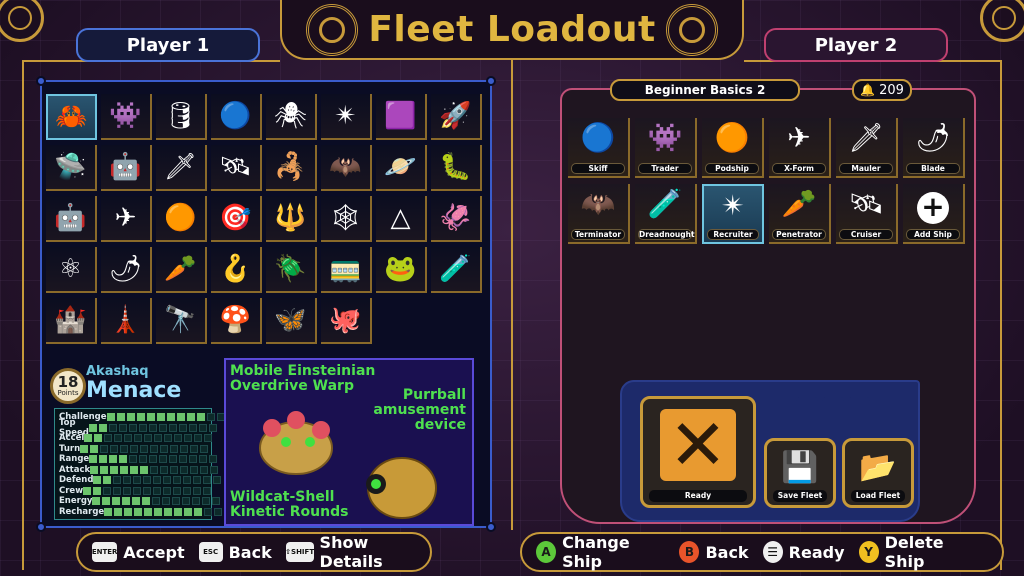 The height and width of the screenshot is (576, 1024). What do you see at coordinates (291, 321) in the screenshot?
I see `roster-ship-cell: 🦋` at bounding box center [291, 321].